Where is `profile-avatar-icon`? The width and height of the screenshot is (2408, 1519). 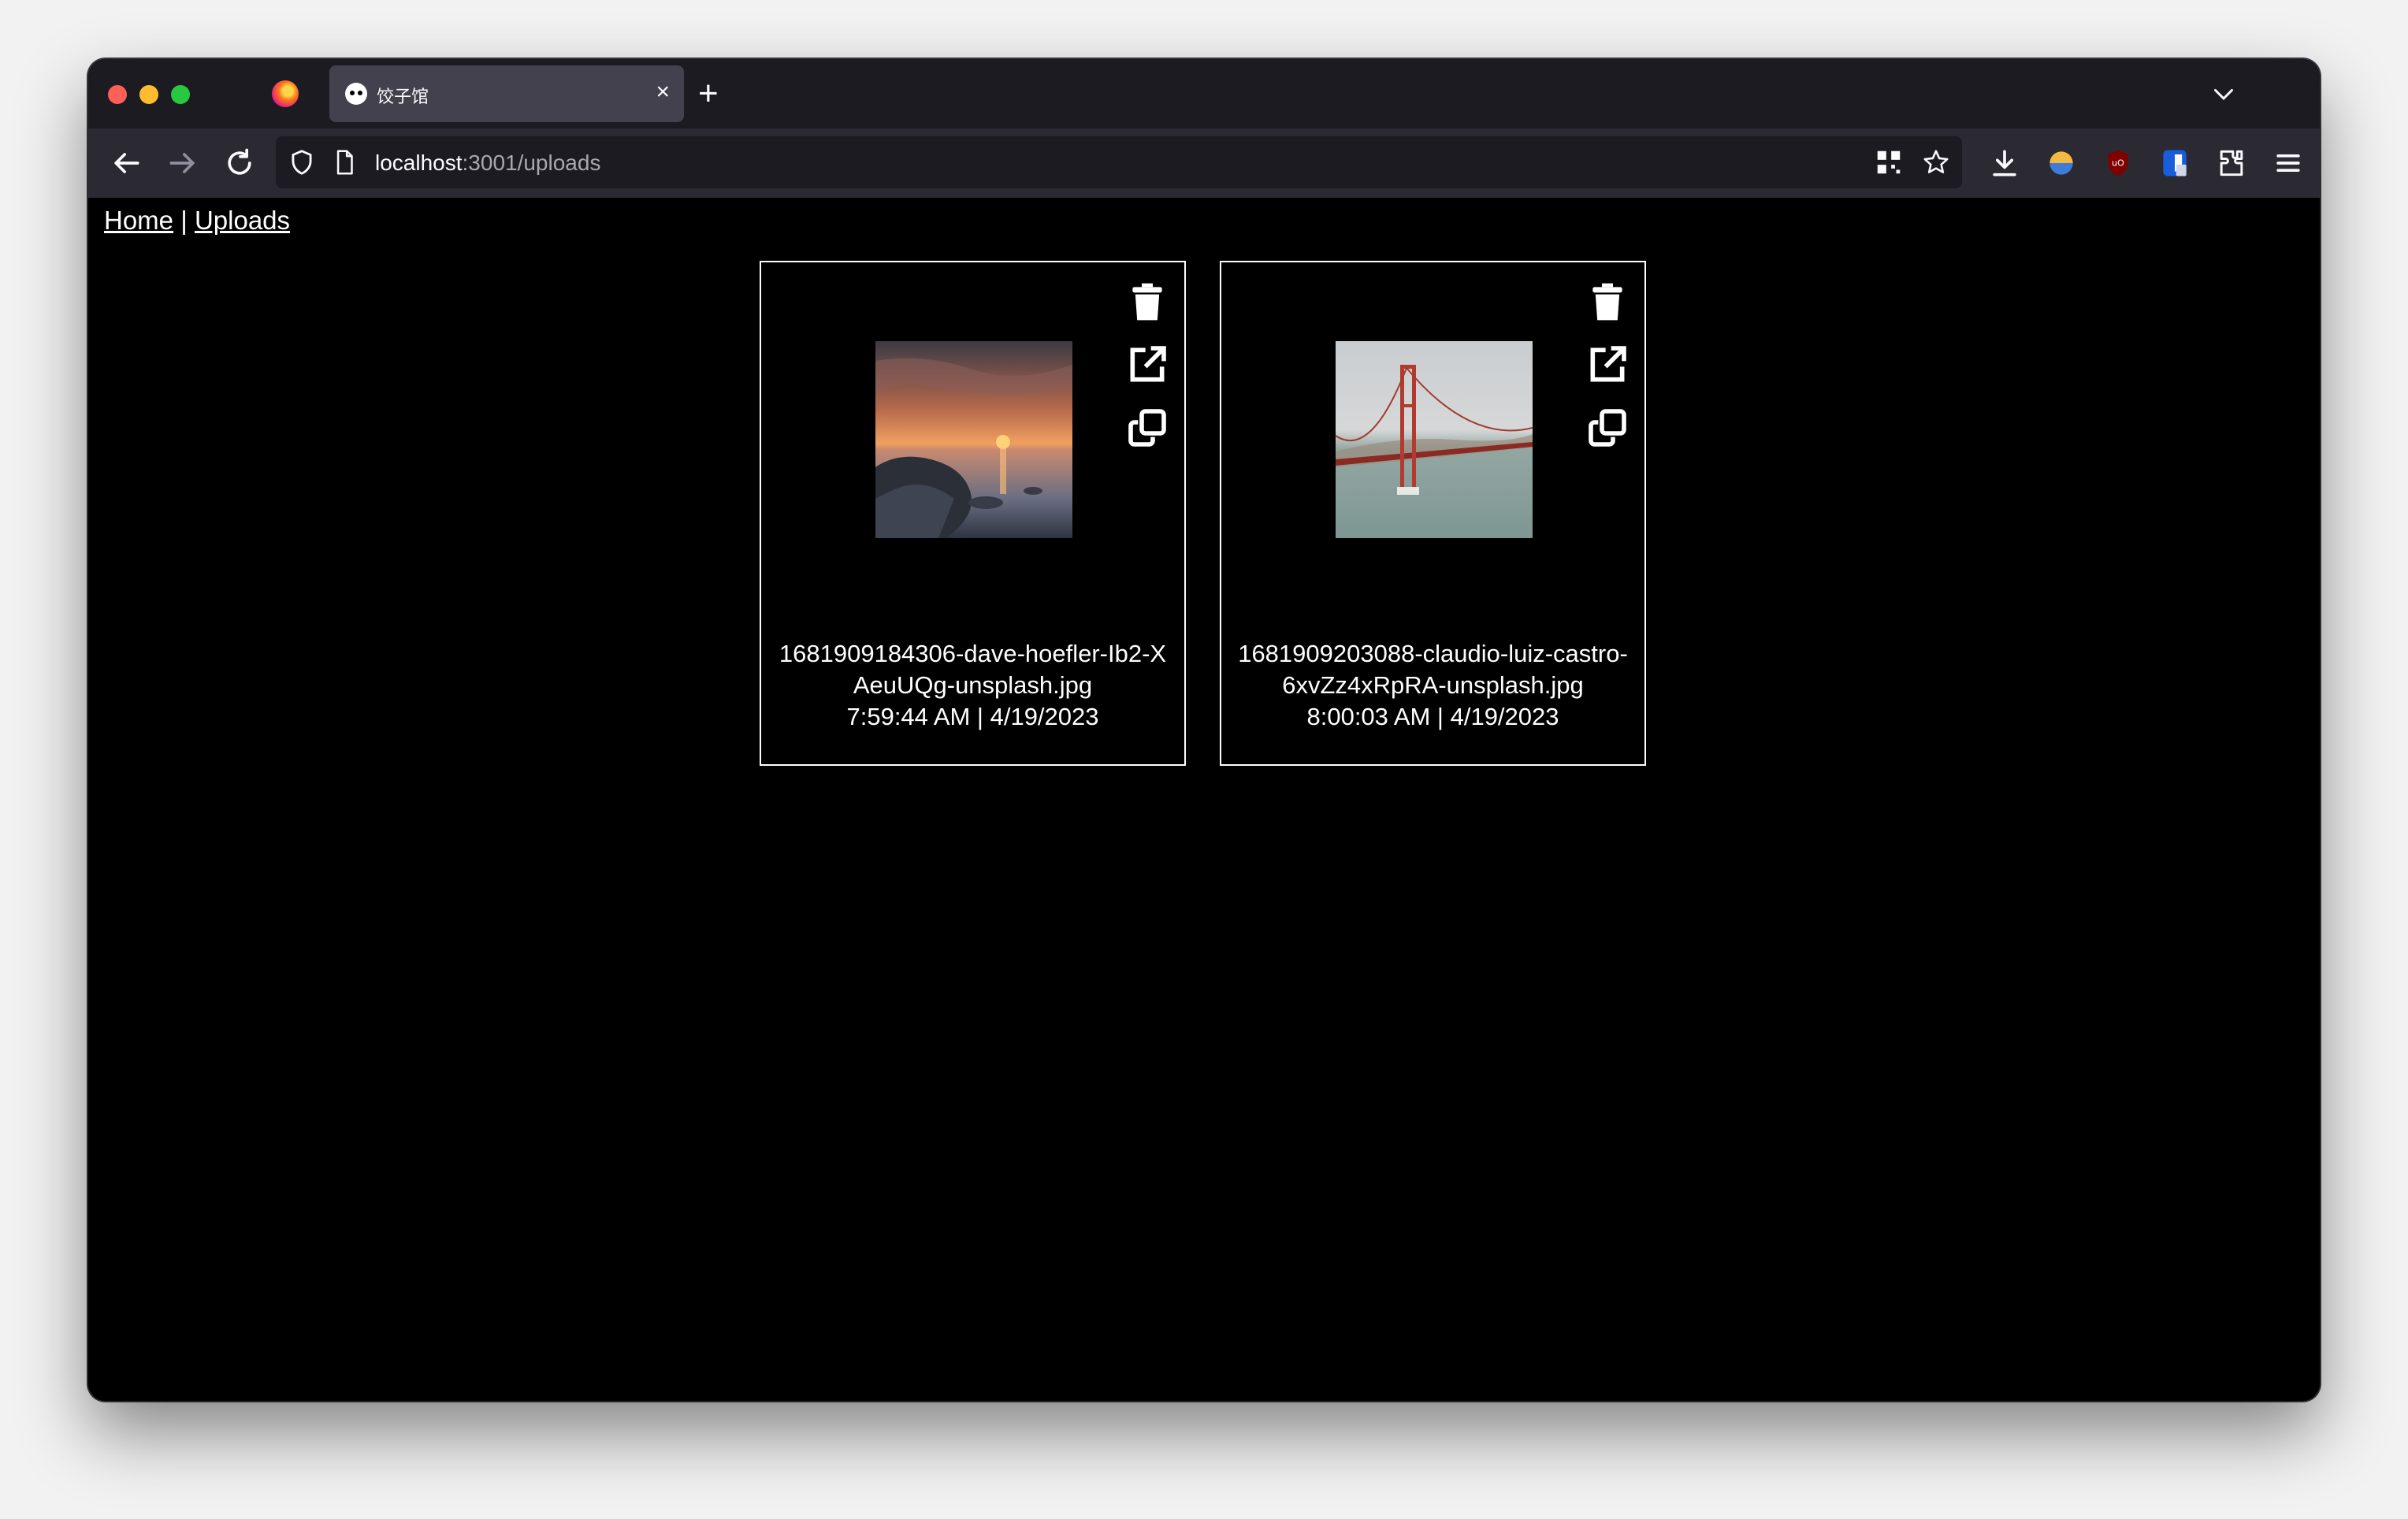 profile-avatar-icon is located at coordinates (2061, 163).